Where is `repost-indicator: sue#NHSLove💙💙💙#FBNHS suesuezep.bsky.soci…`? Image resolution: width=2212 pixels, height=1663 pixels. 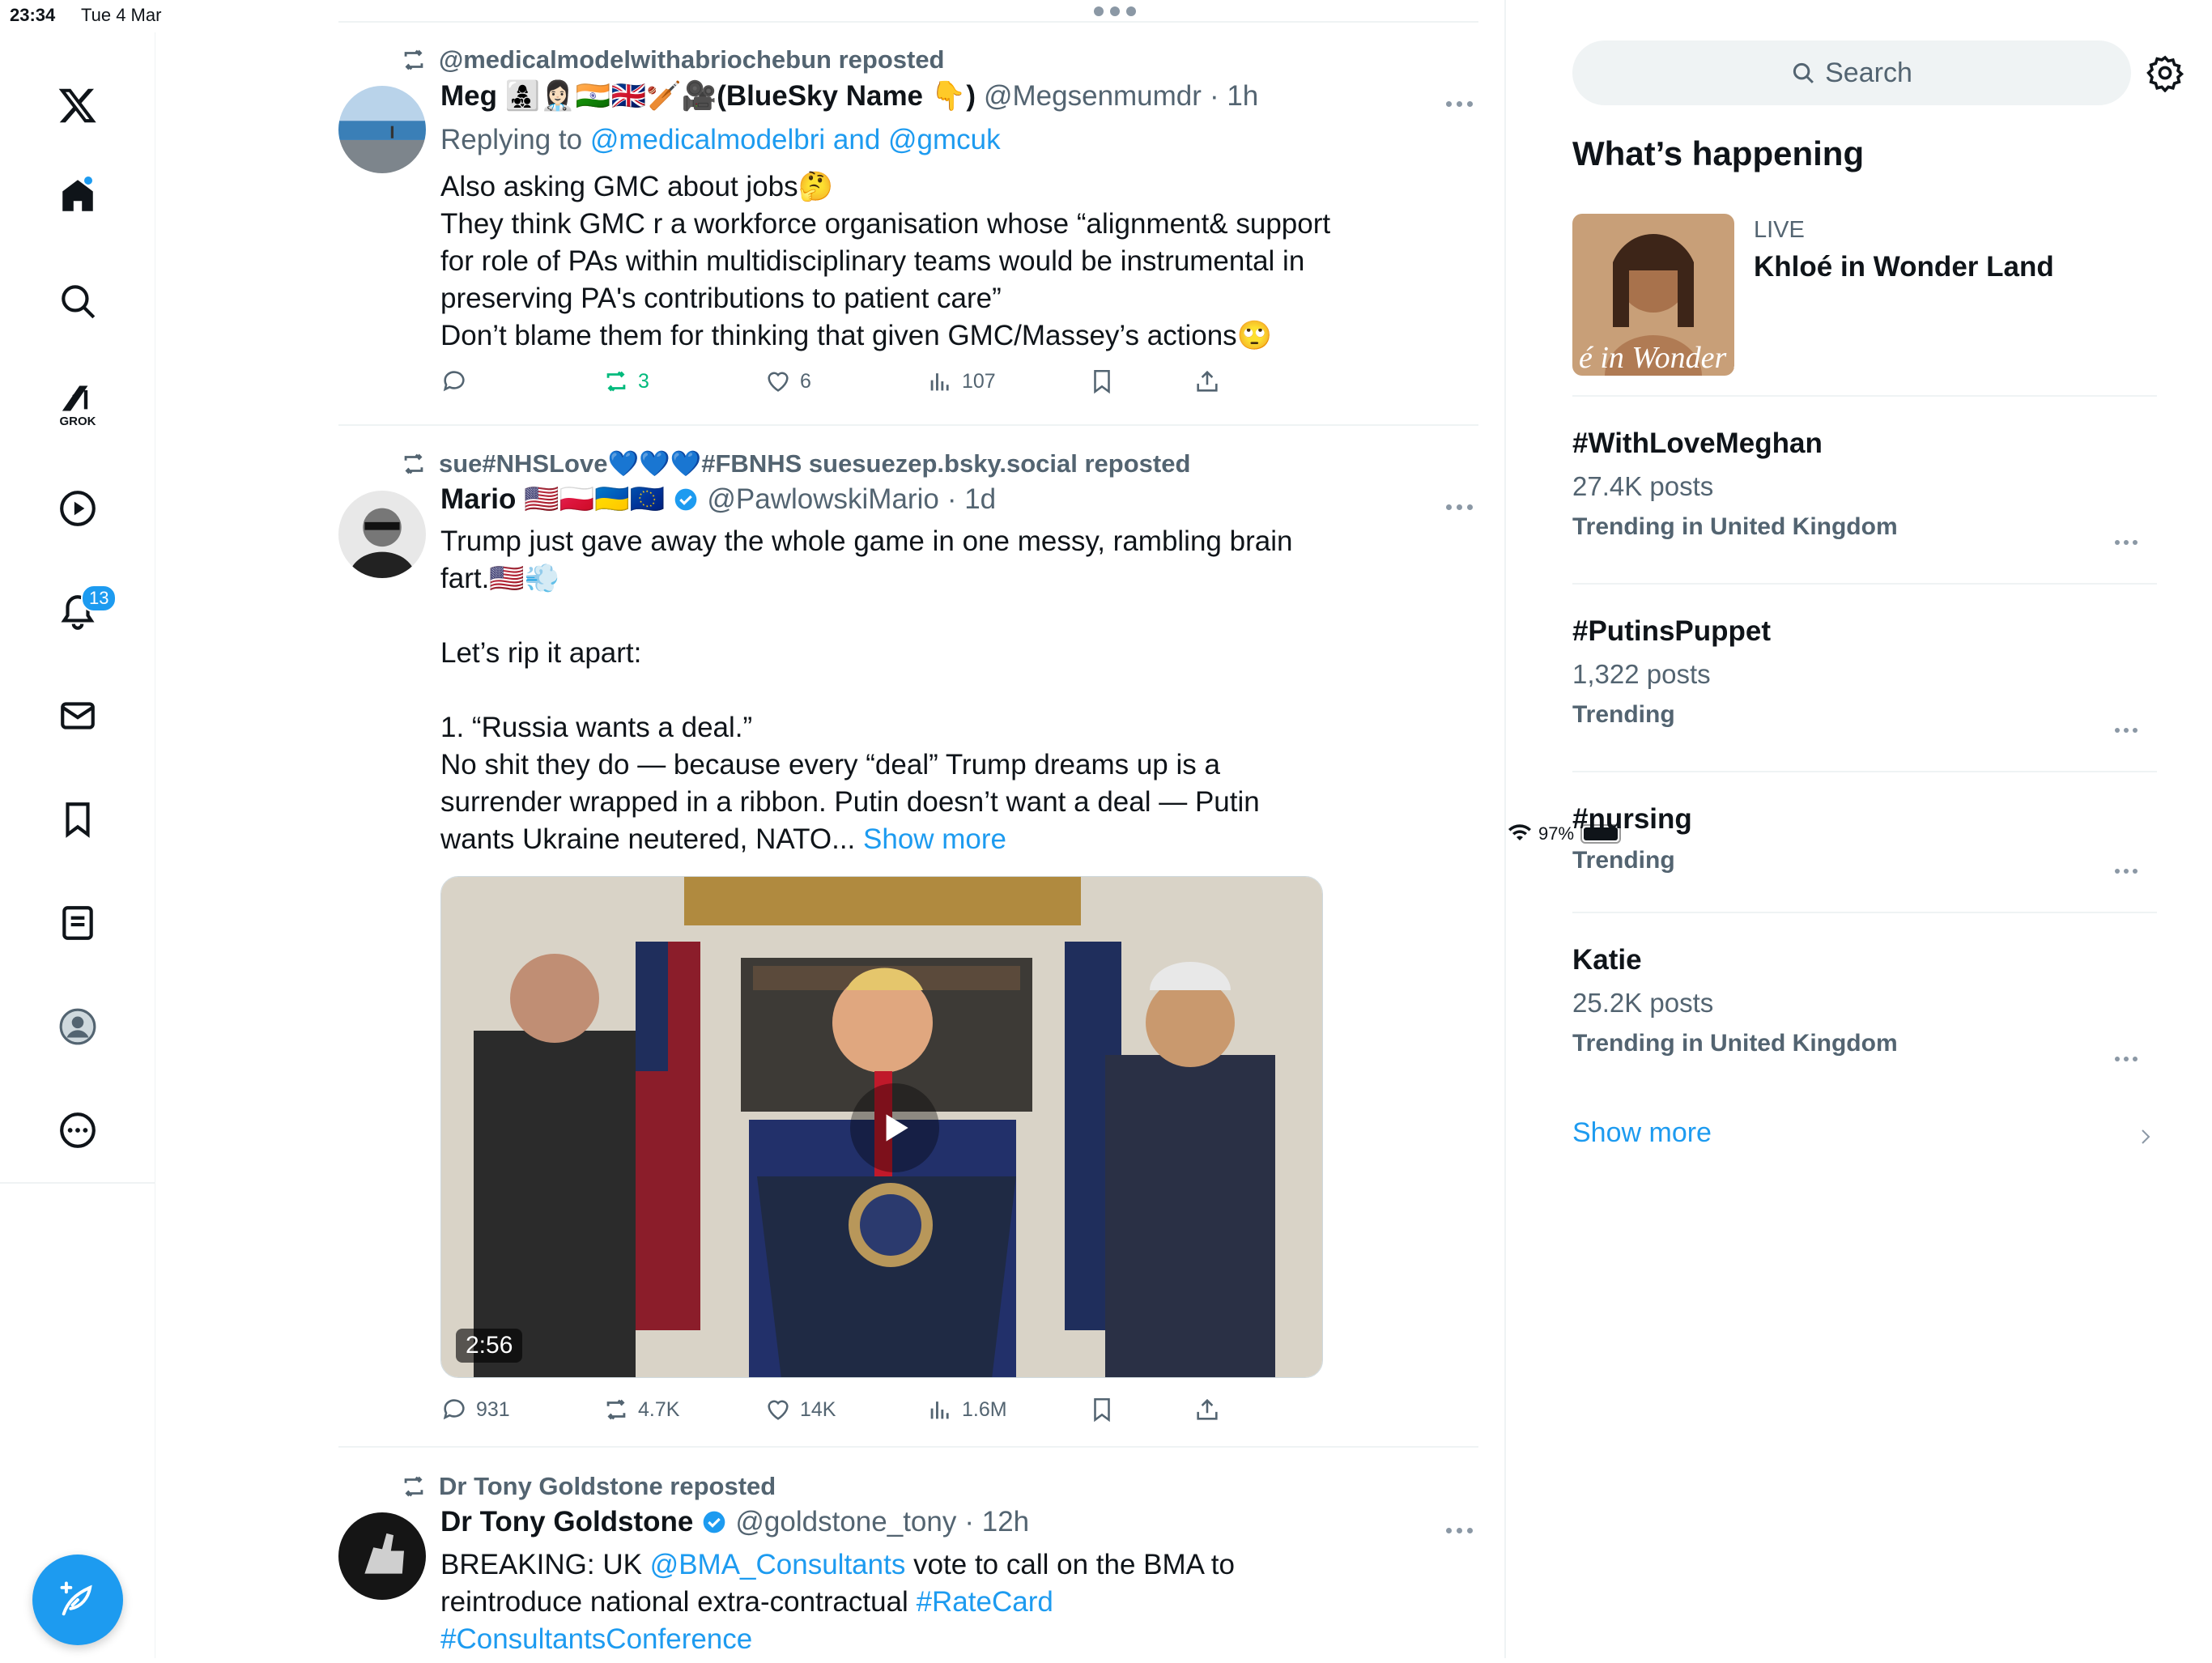 repost-indicator: sue#NHSLove💙💙💙#FBNHS suesuezep.bsky.soci… is located at coordinates (795, 463).